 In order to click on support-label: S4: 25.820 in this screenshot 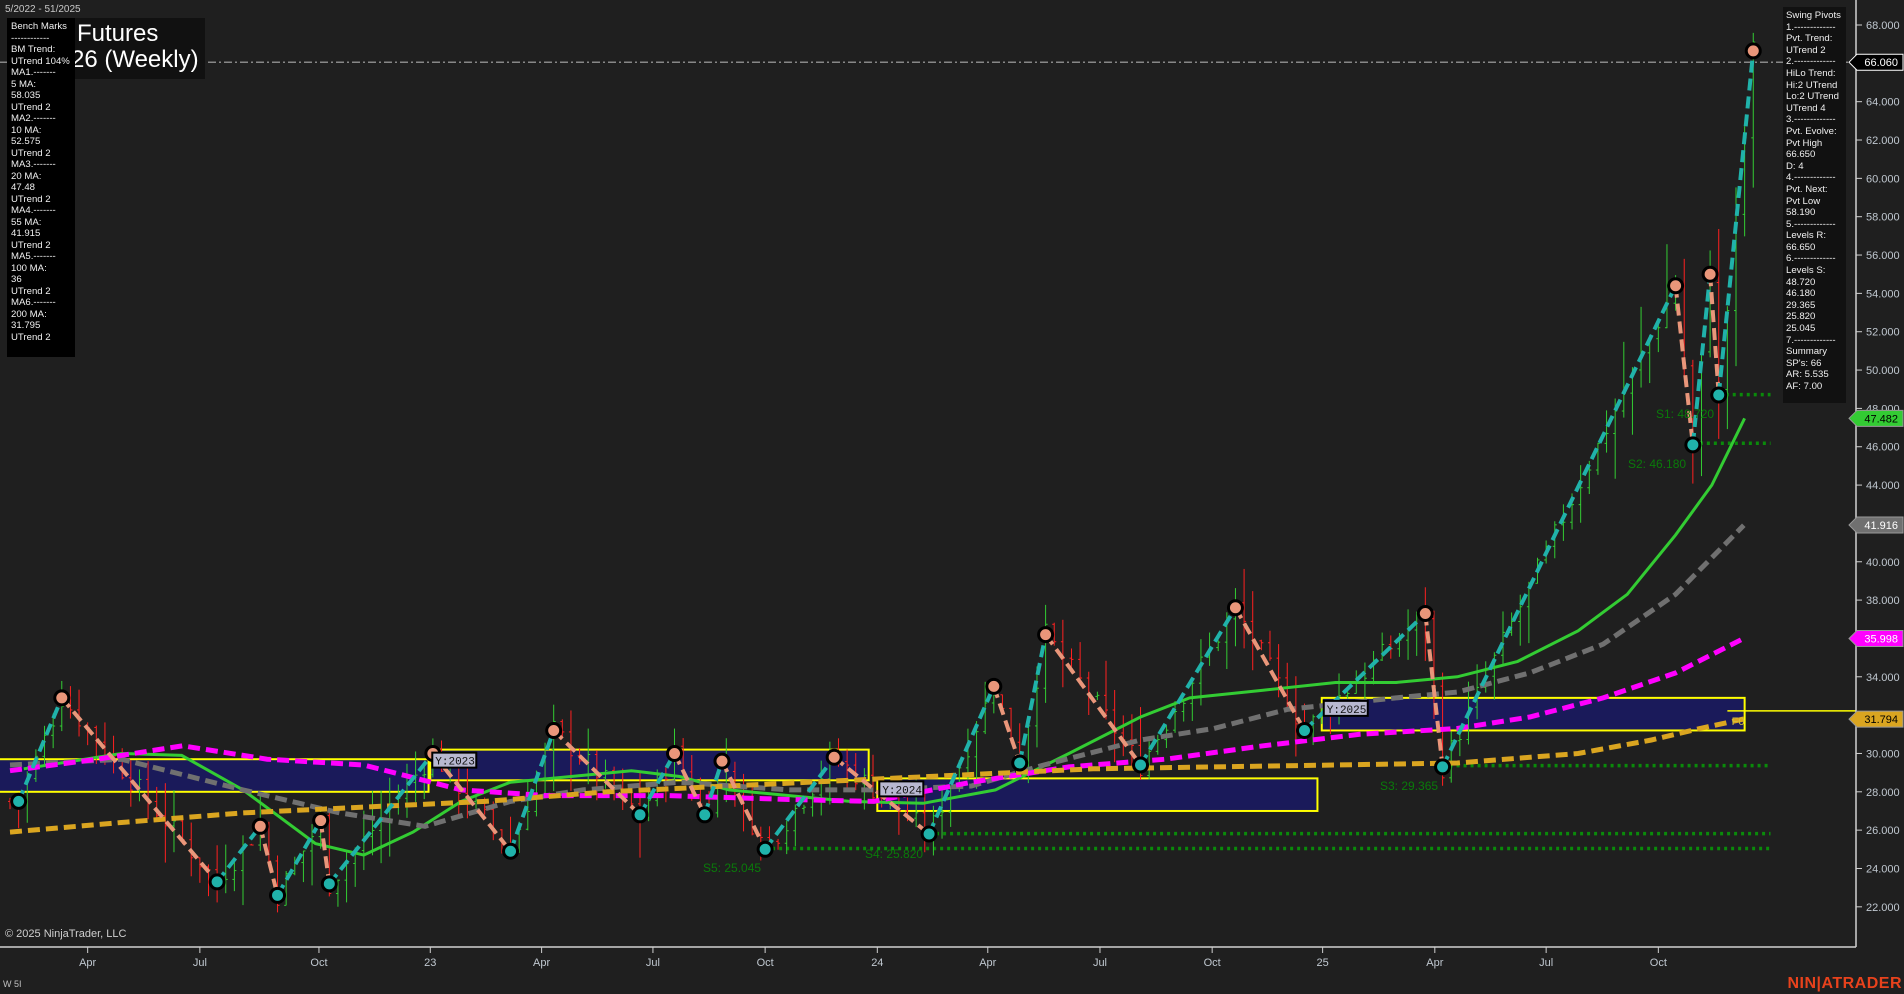, I will do `click(894, 854)`.